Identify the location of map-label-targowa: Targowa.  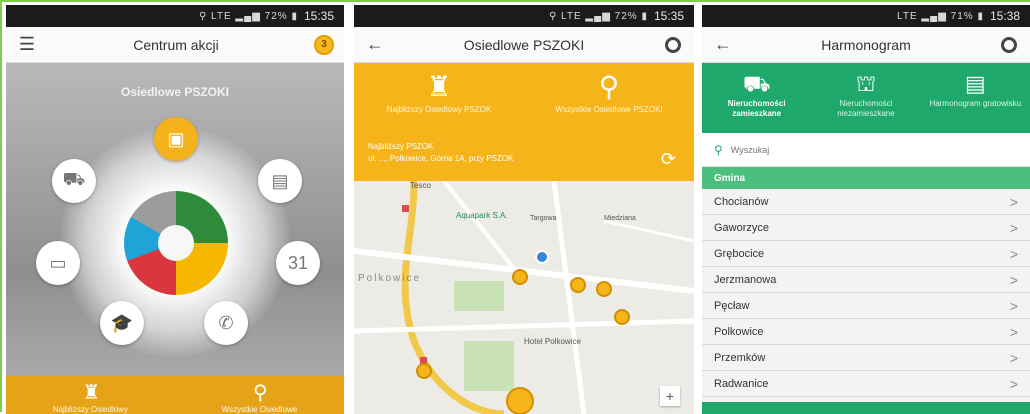
(543, 218).